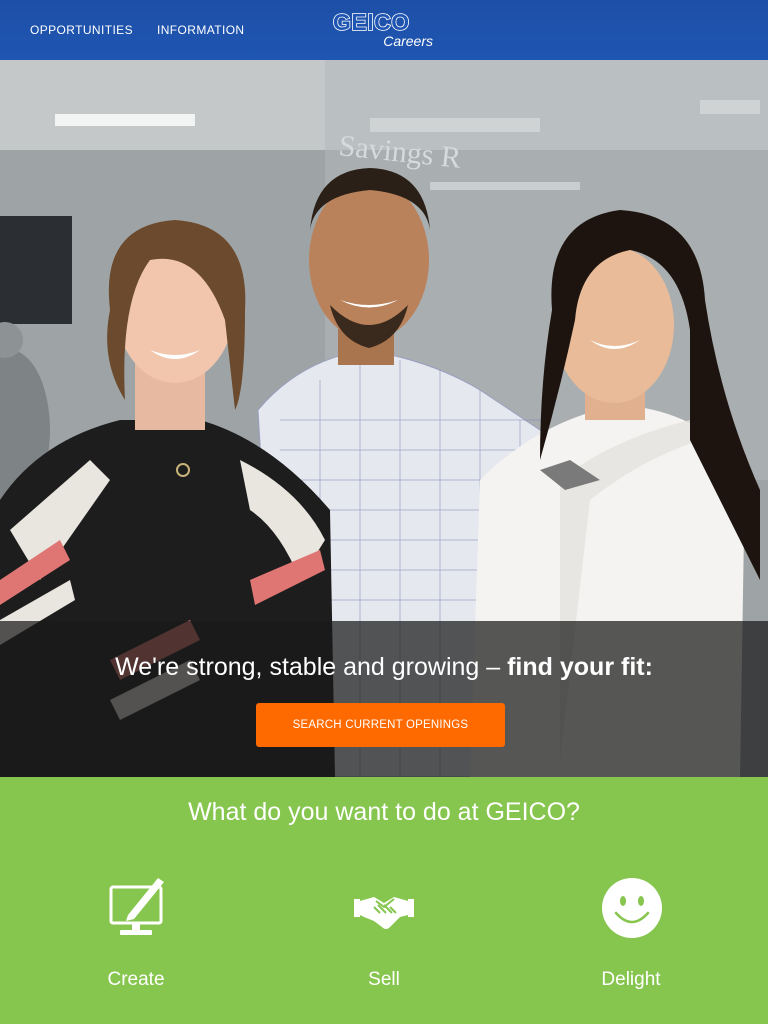 This screenshot has height=1024, width=768. Describe the element at coordinates (384, 979) in the screenshot. I see `sell-label: Sell` at that location.